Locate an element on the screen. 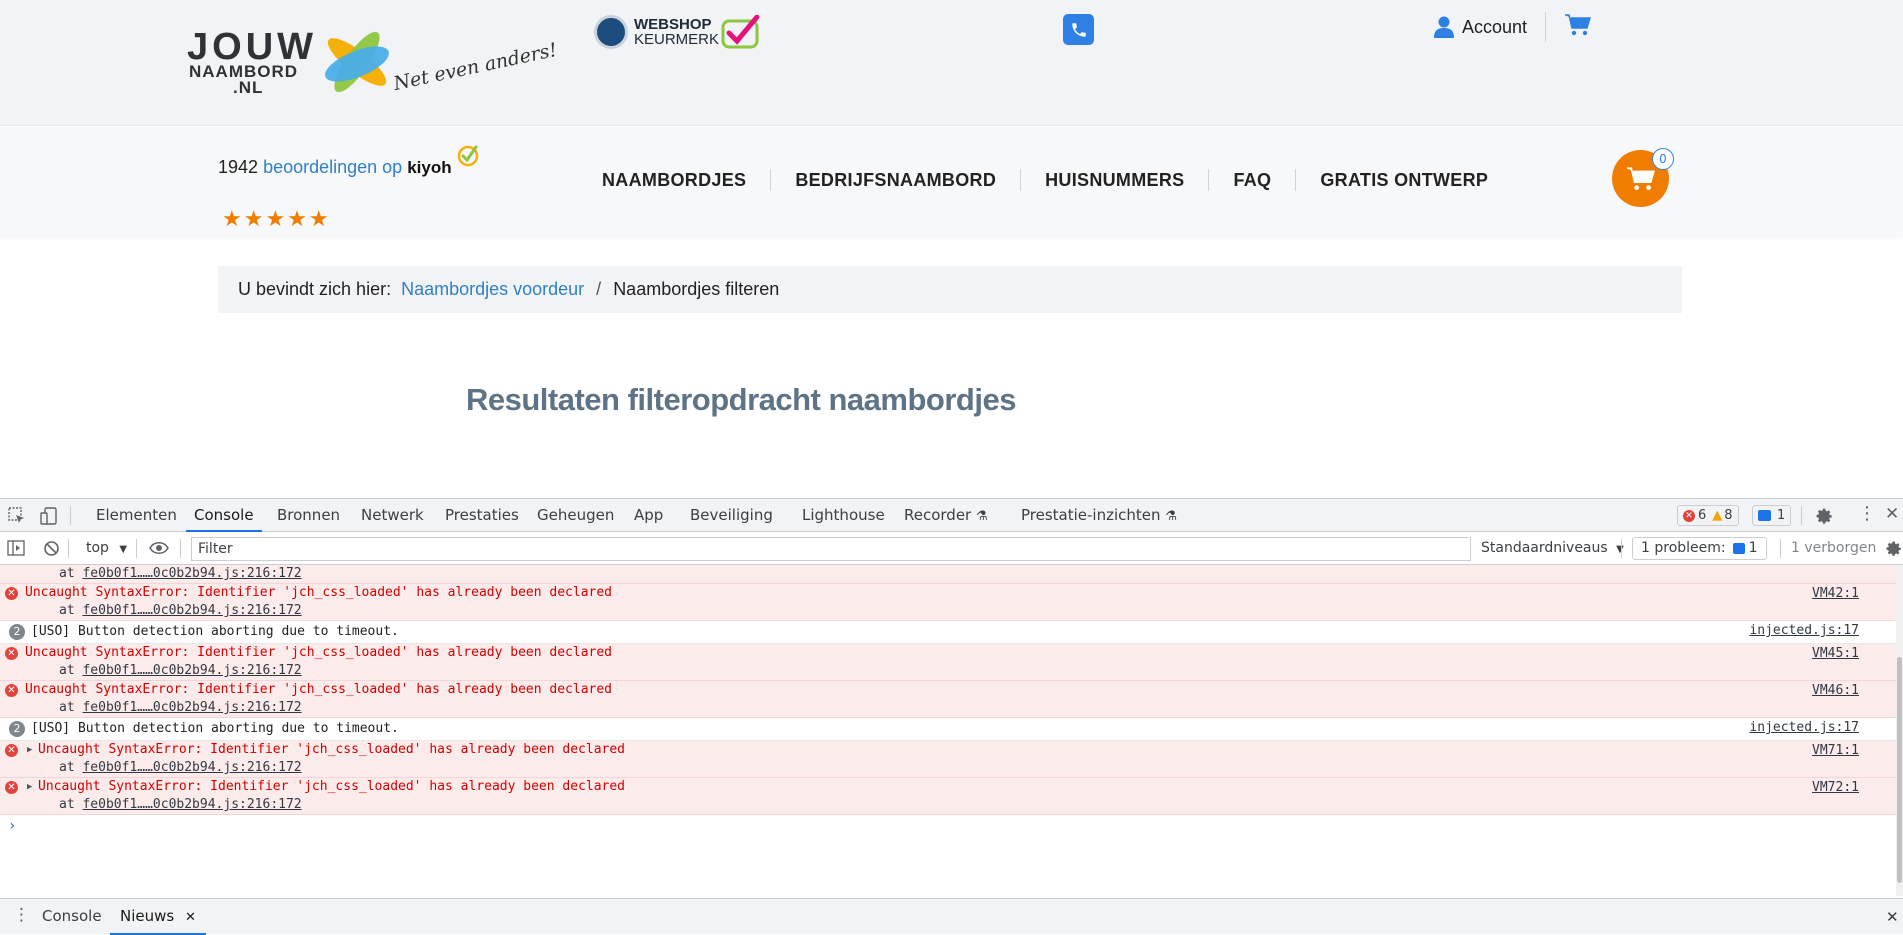 The image size is (1903, 935). log-levels-dropdown: Standaardniveaus ▼ is located at coordinates (1552, 548).